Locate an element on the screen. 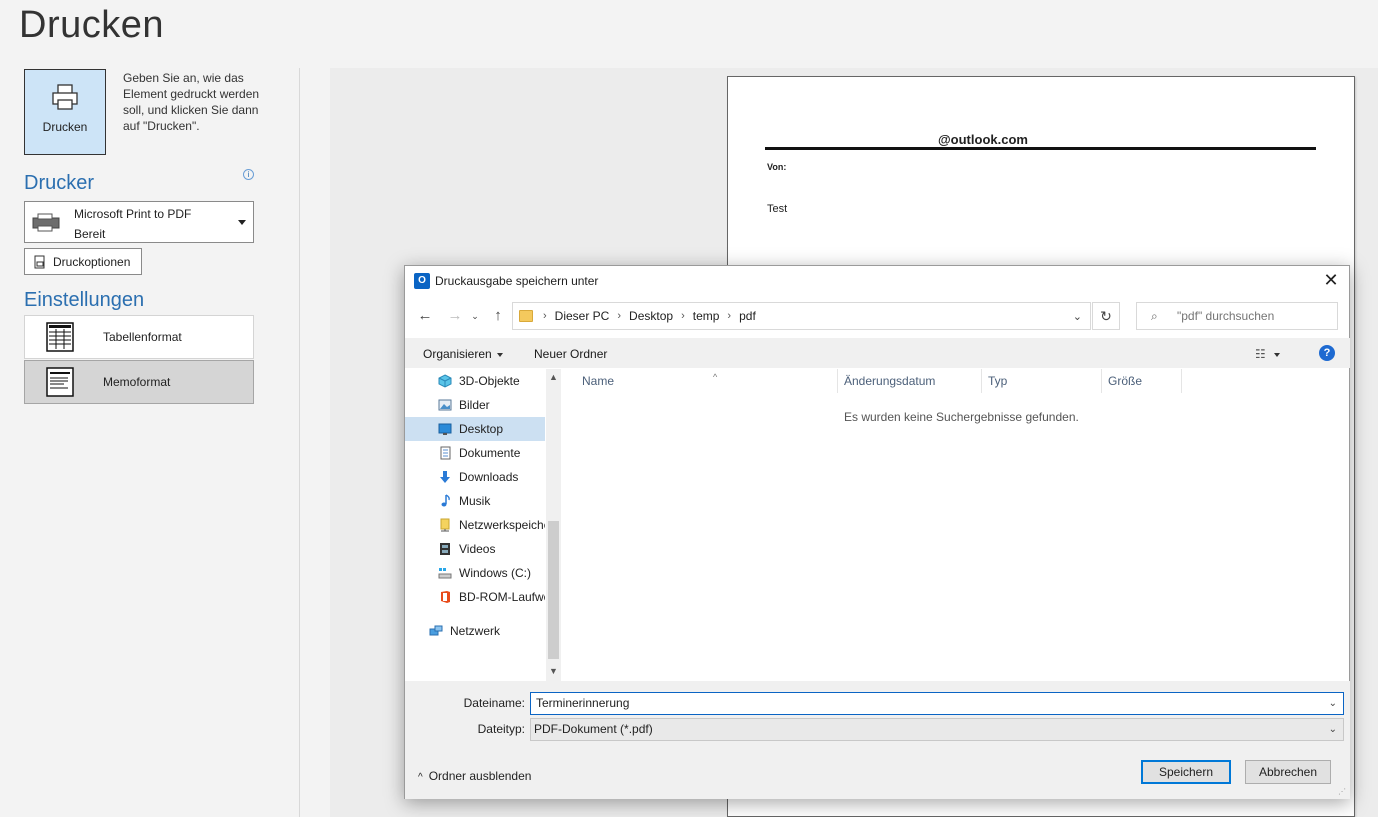 This screenshot has width=1378, height=817. refresh-icon: ↻ is located at coordinates (1106, 316).